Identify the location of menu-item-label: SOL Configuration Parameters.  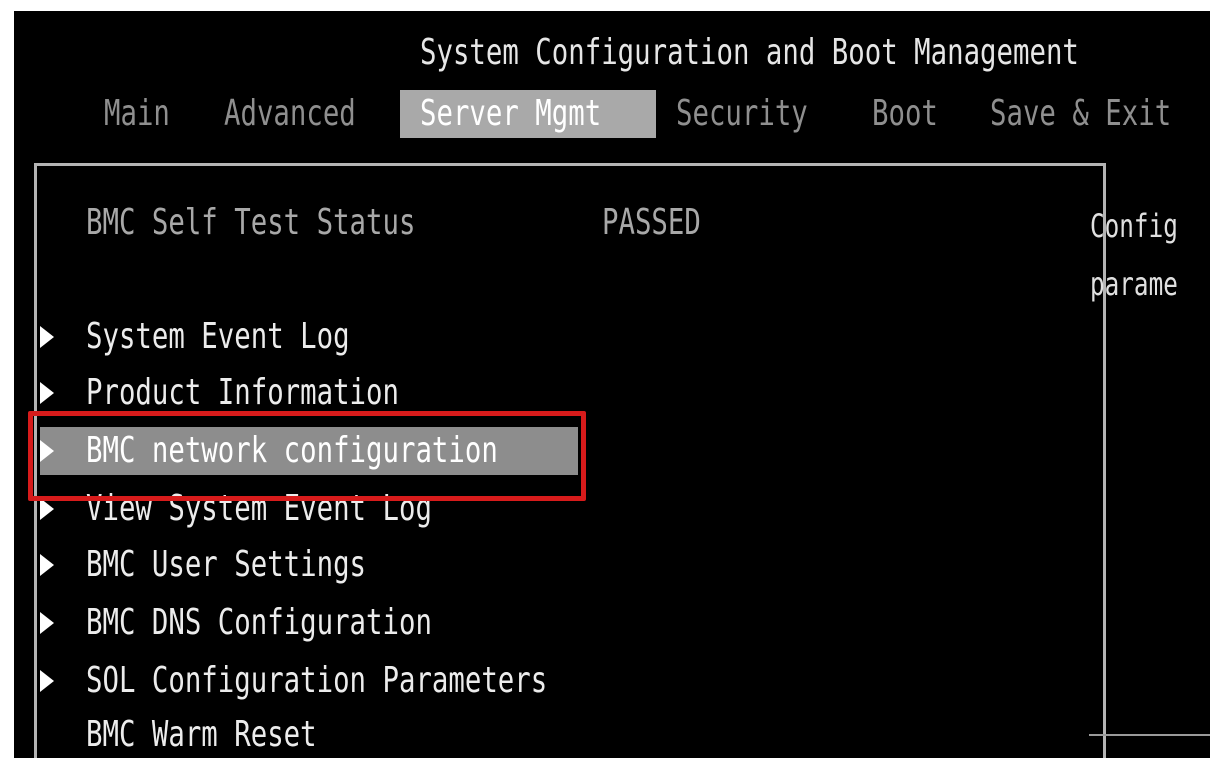
(317, 680).